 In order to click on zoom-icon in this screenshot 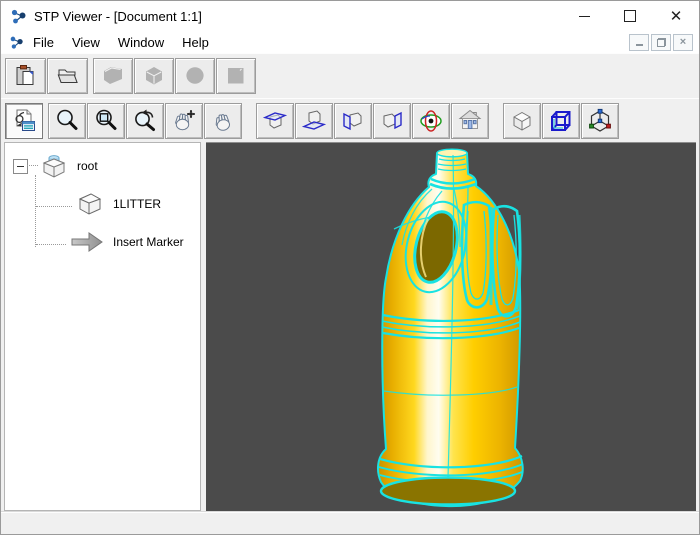, I will do `click(66, 119)`.